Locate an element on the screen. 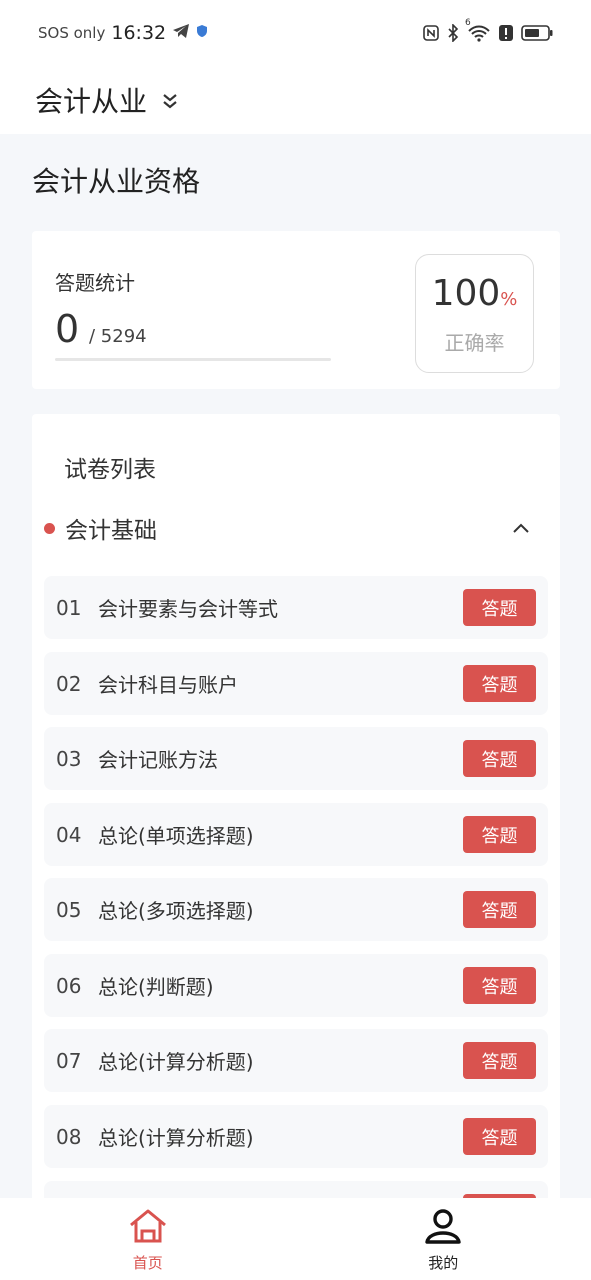 This screenshot has width=591, height=1280. stats-label: 答题统计 is located at coordinates (95, 283).